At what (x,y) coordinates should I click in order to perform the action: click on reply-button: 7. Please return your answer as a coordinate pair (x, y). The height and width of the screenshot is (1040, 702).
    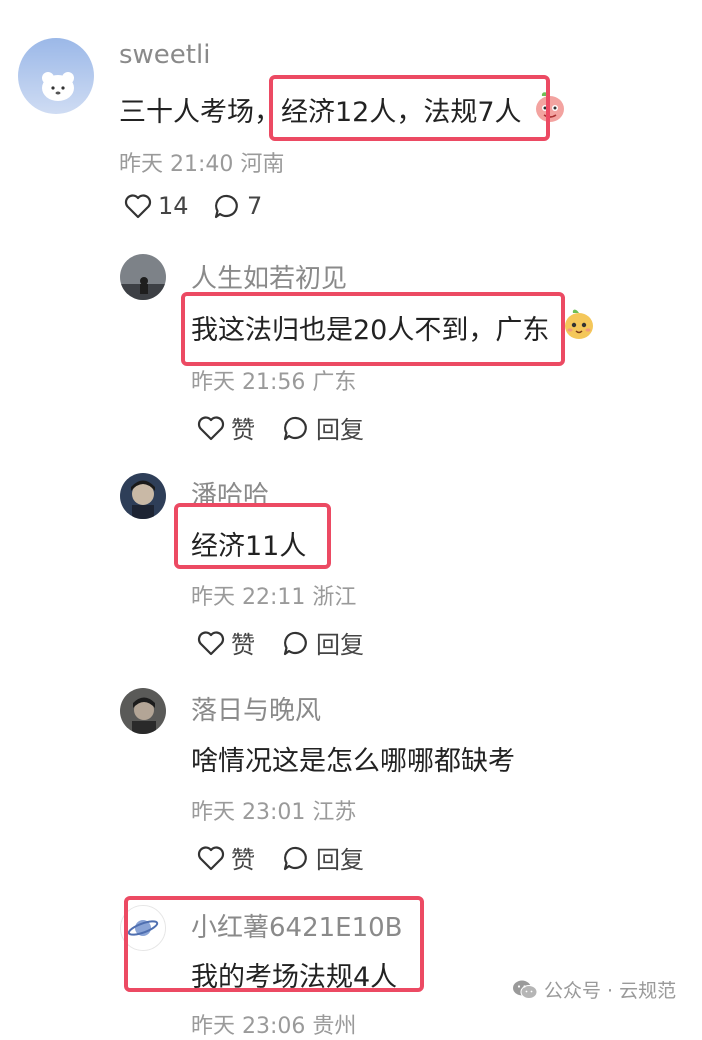
    Looking at the image, I should click on (237, 206).